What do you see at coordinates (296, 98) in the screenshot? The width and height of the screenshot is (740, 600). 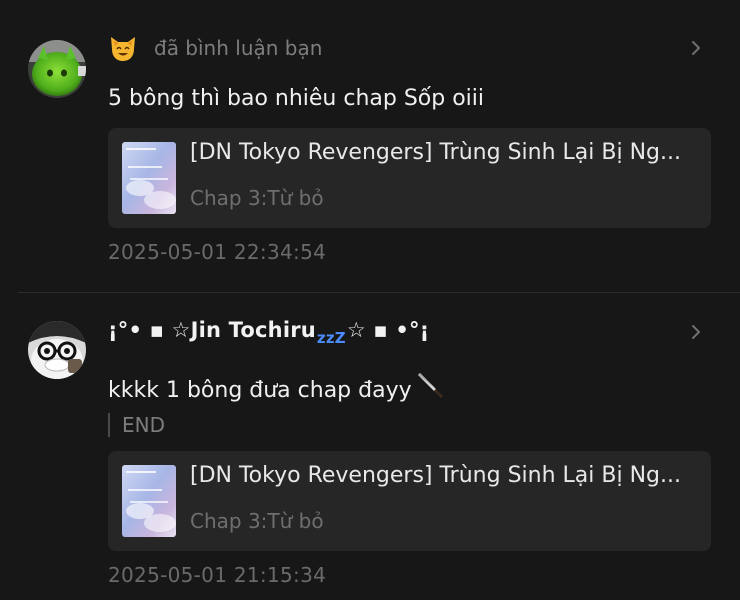 I see `comment-text: 5 bông thì bao nhiêu chap Sốp oiii` at bounding box center [296, 98].